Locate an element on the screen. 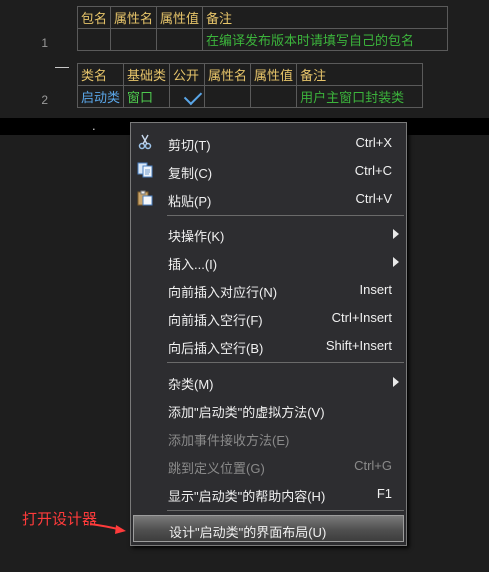 Image resolution: width=489 pixels, height=572 pixels. menu-item-insert: 插入...(I) is located at coordinates (268, 261).